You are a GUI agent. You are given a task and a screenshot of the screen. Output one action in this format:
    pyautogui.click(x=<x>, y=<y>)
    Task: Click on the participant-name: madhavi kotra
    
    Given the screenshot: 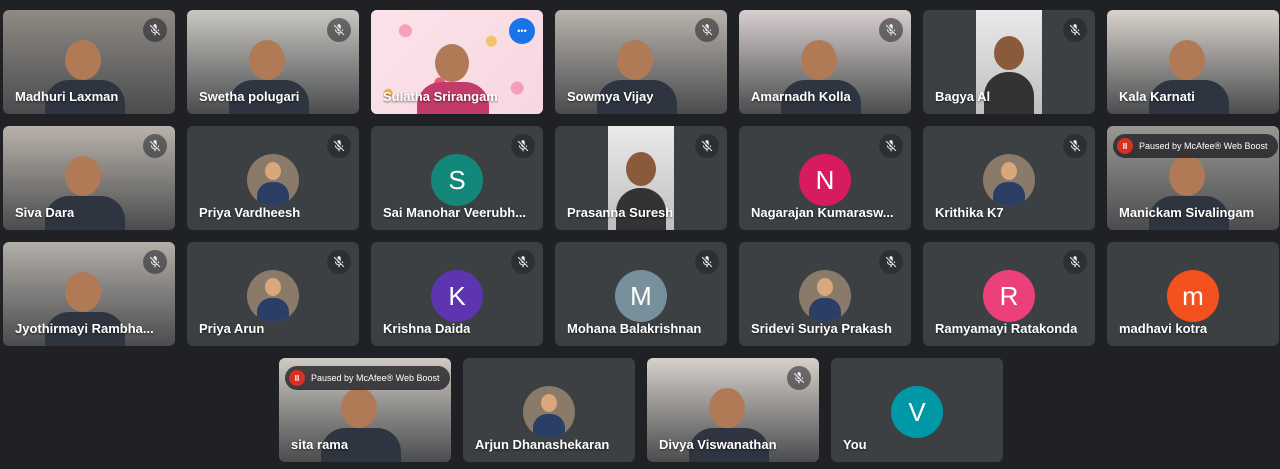 What is the action you would take?
    pyautogui.click(x=1163, y=328)
    